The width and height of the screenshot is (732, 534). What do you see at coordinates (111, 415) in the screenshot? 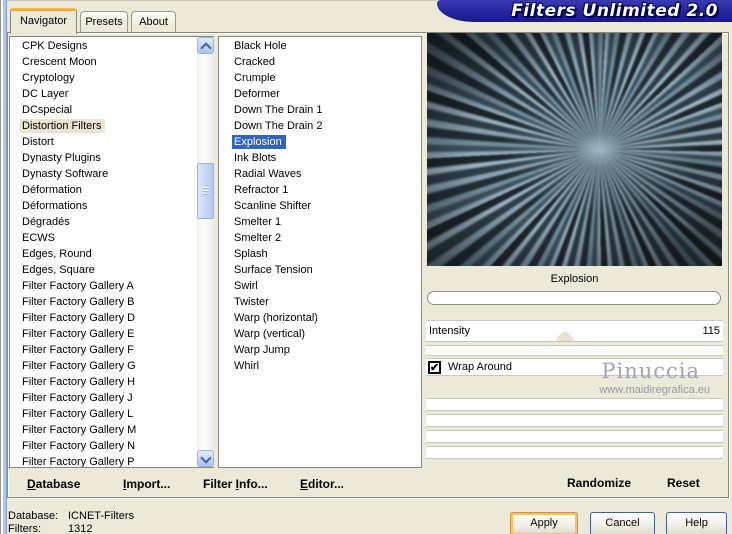
I see `list-item: Filter Factory Gallery L` at bounding box center [111, 415].